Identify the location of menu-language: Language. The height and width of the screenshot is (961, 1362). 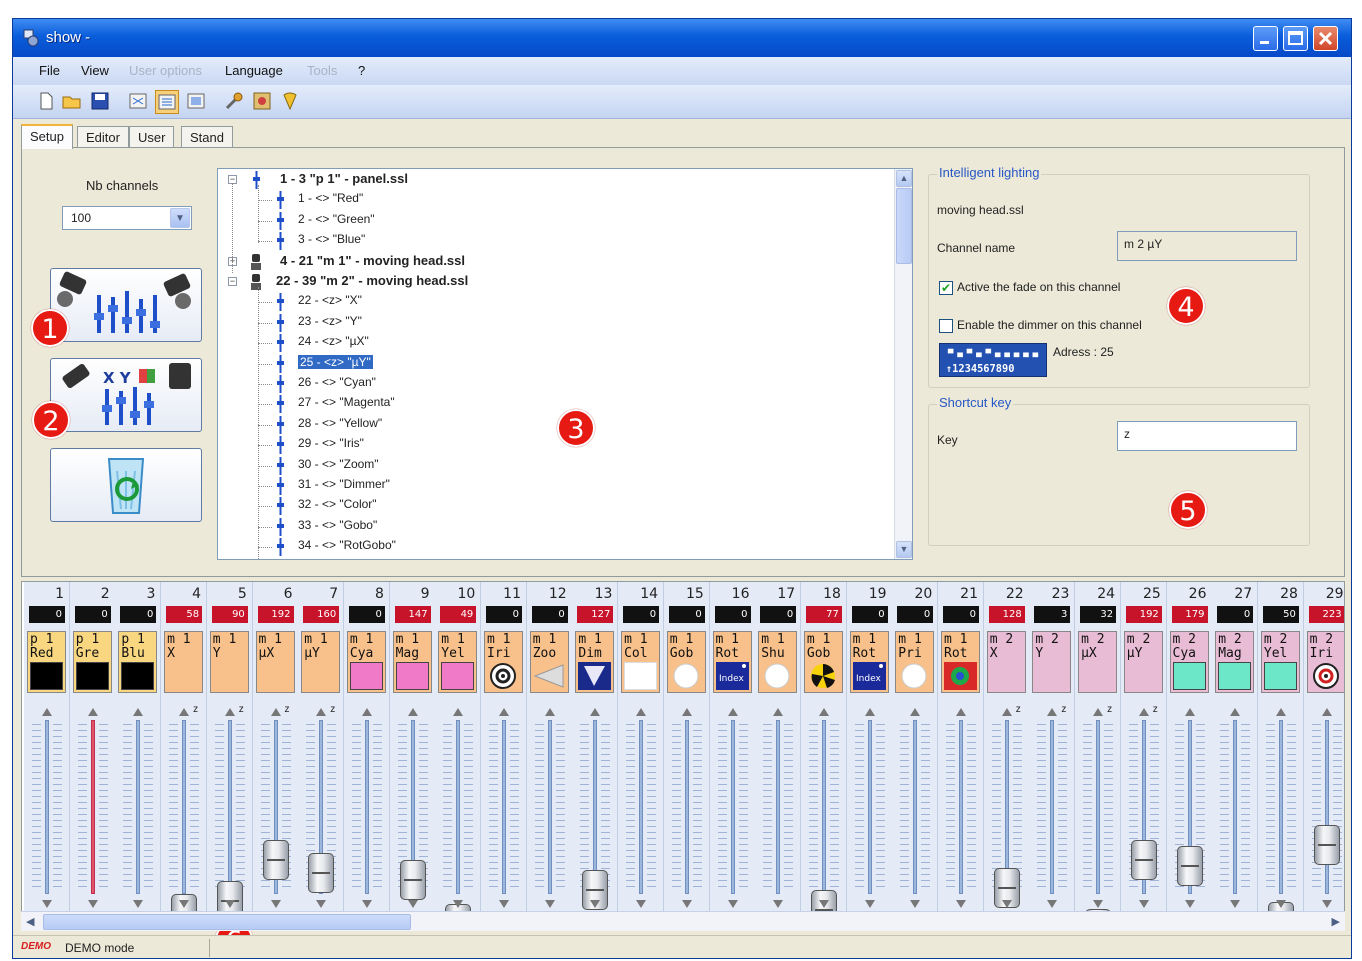
(254, 70).